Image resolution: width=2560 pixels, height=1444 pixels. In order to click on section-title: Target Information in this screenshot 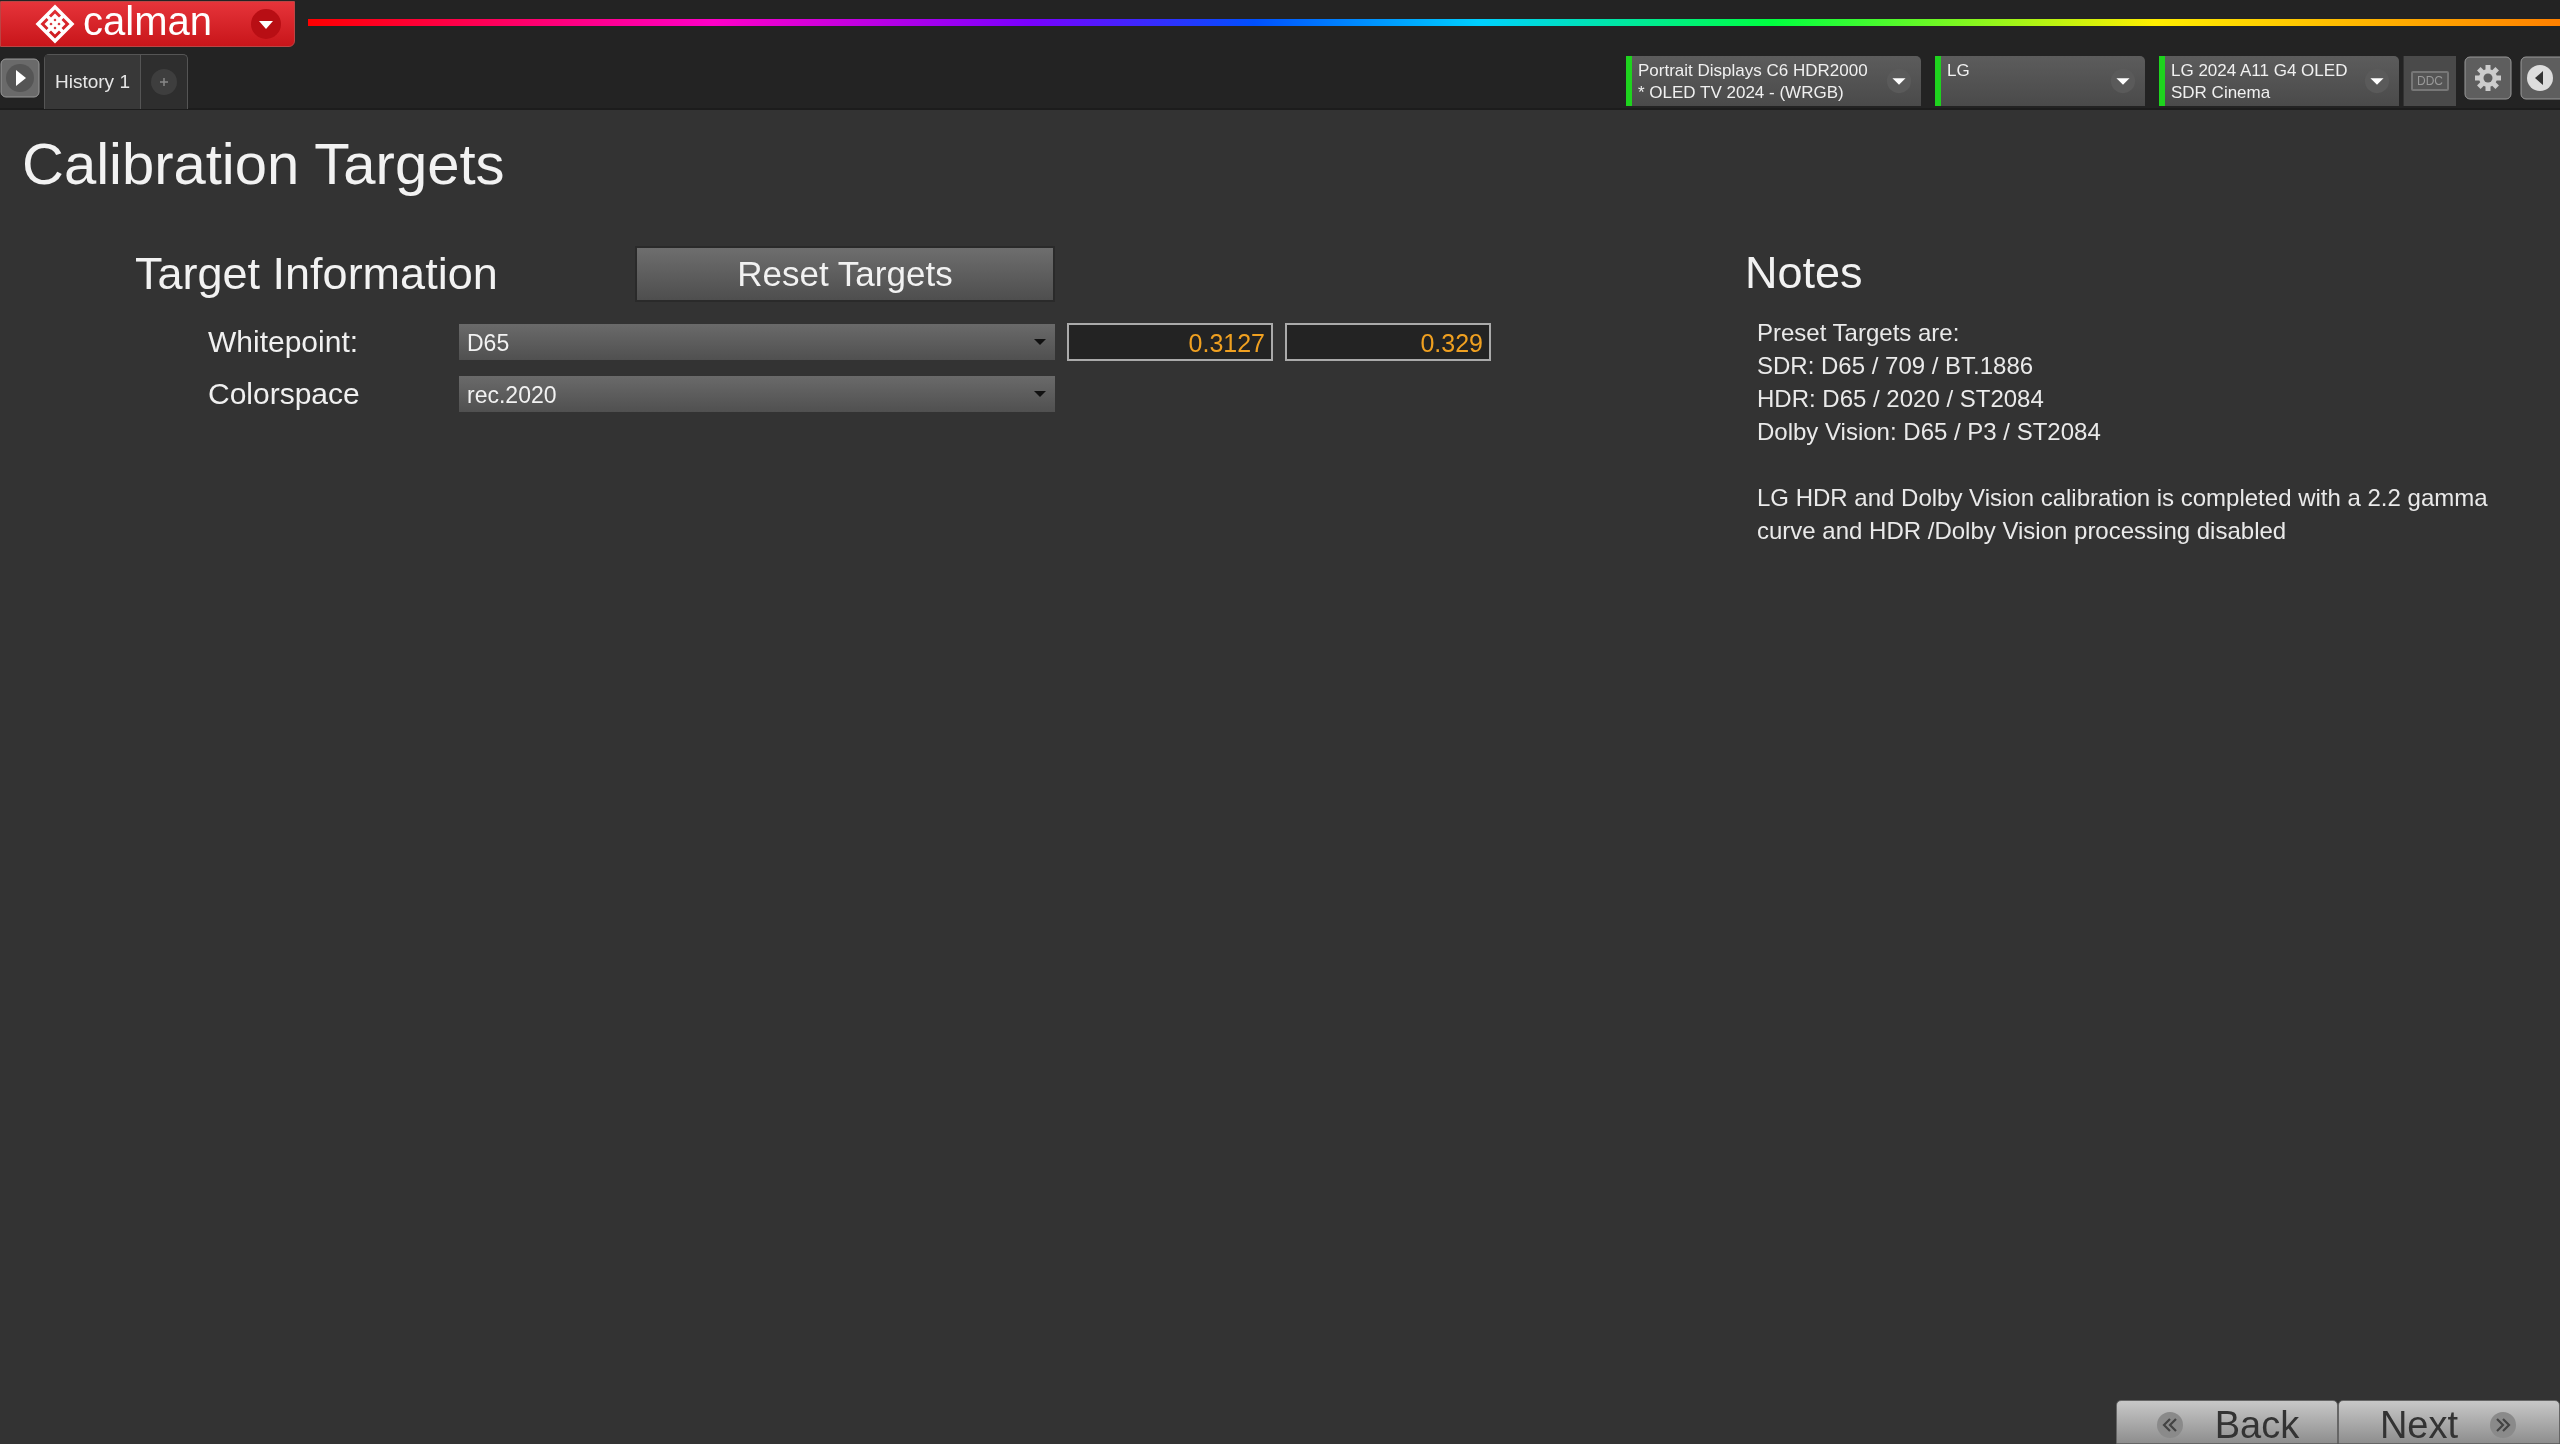, I will do `click(317, 273)`.